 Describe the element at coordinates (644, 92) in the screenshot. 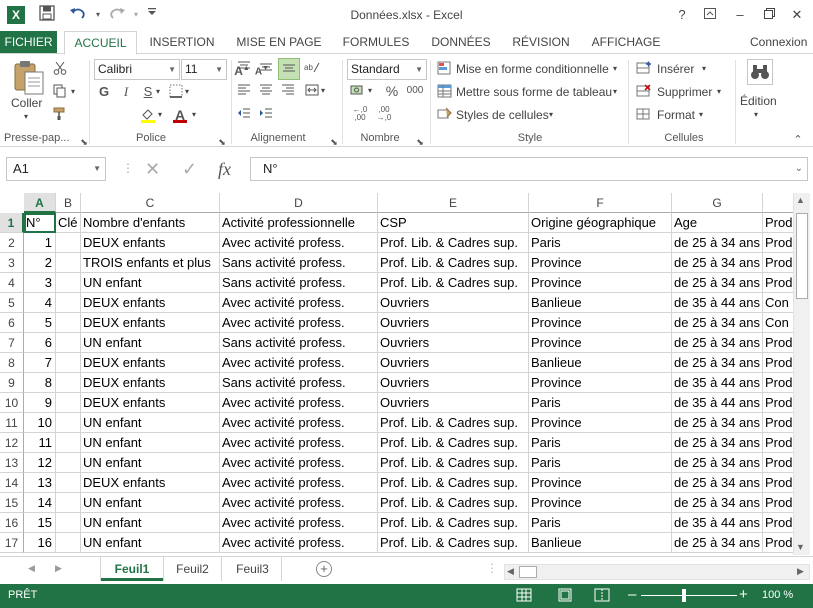

I see `delete-cells-icon` at that location.